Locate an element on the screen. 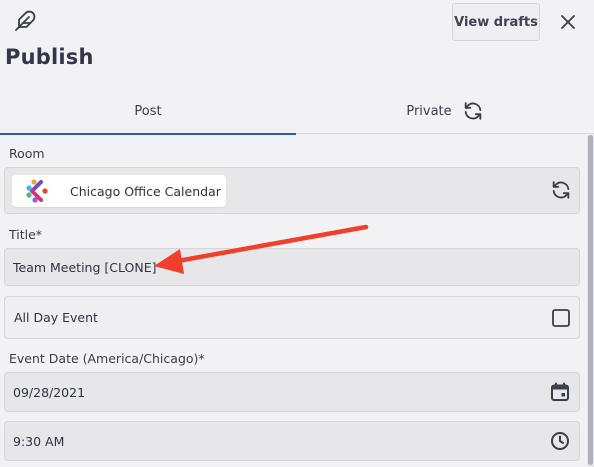 The width and height of the screenshot is (594, 467). view-drafts-button: View drafts is located at coordinates (496, 22).